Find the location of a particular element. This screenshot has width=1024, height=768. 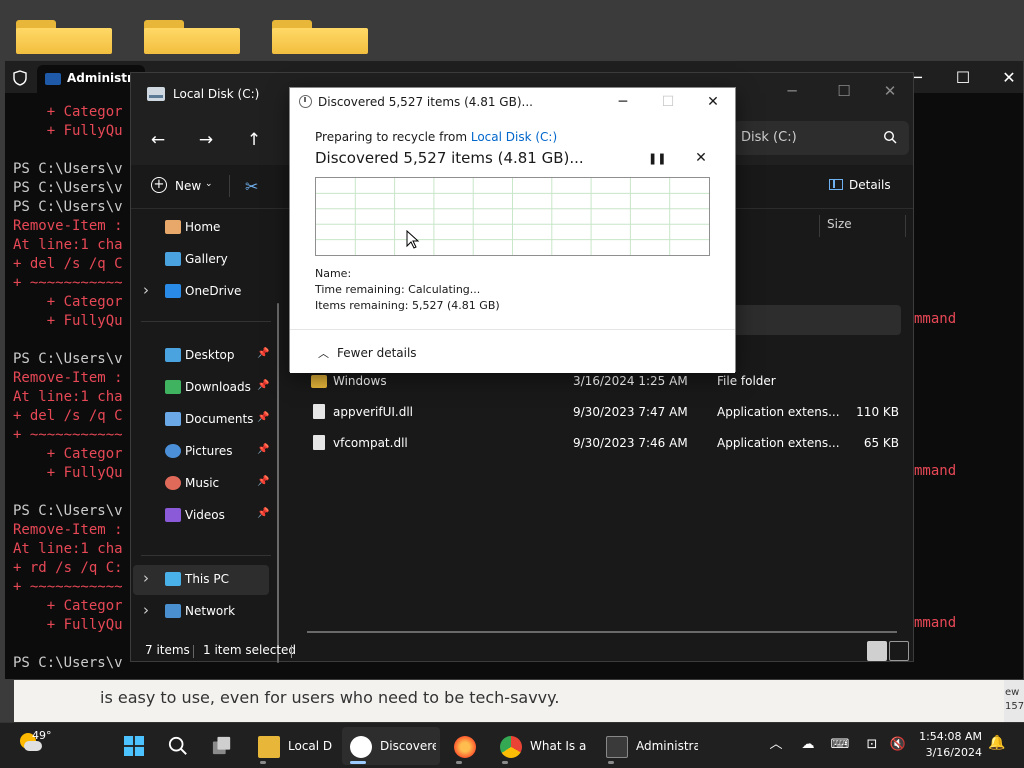

sidebar-item-desktop: Desktop 📌 is located at coordinates (201, 356).